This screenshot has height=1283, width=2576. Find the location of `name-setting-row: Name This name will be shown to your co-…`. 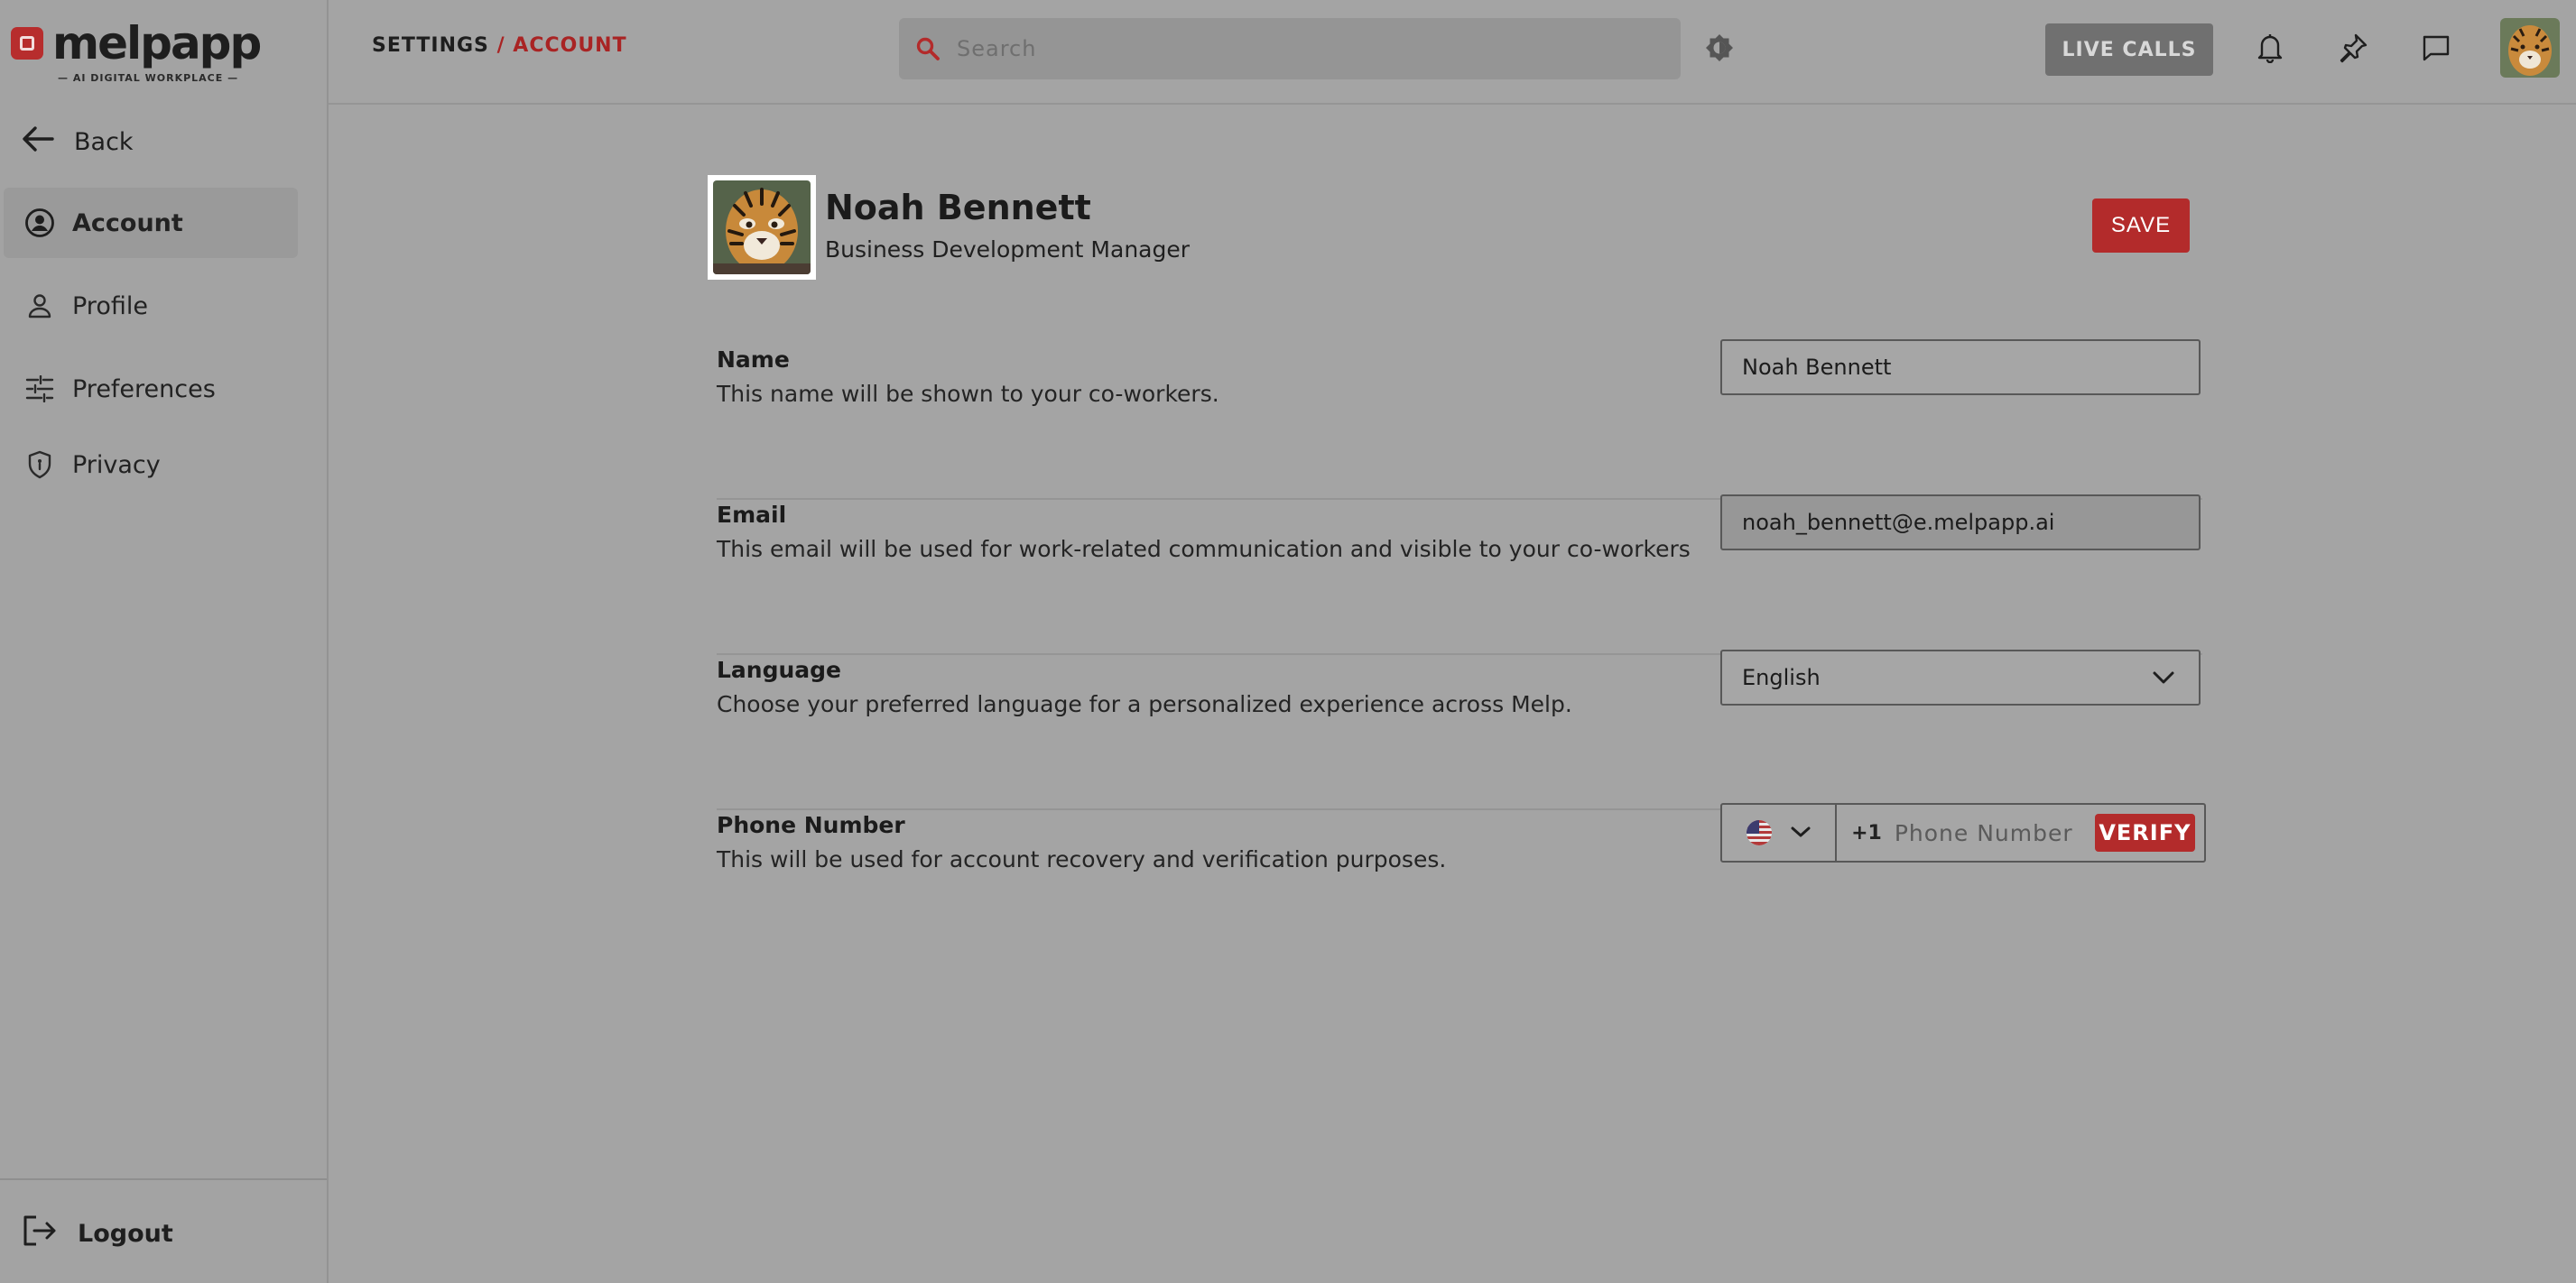

name-setting-row: Name This name will be shown to your co-… is located at coordinates (1460, 420).